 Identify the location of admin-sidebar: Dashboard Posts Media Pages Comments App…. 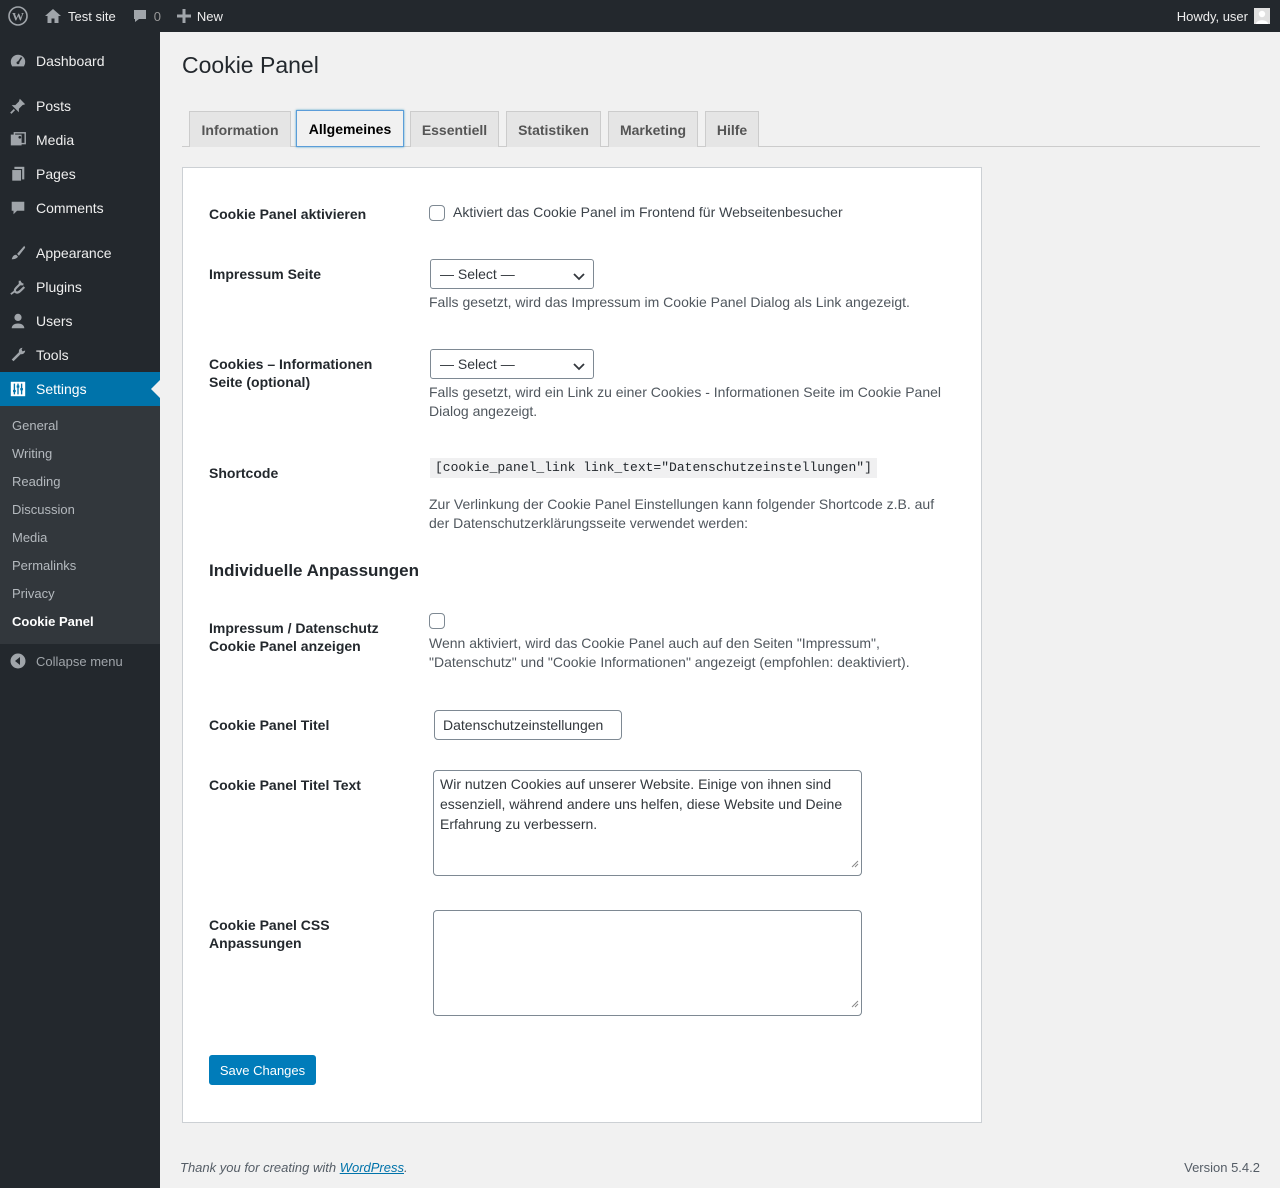
(80, 610).